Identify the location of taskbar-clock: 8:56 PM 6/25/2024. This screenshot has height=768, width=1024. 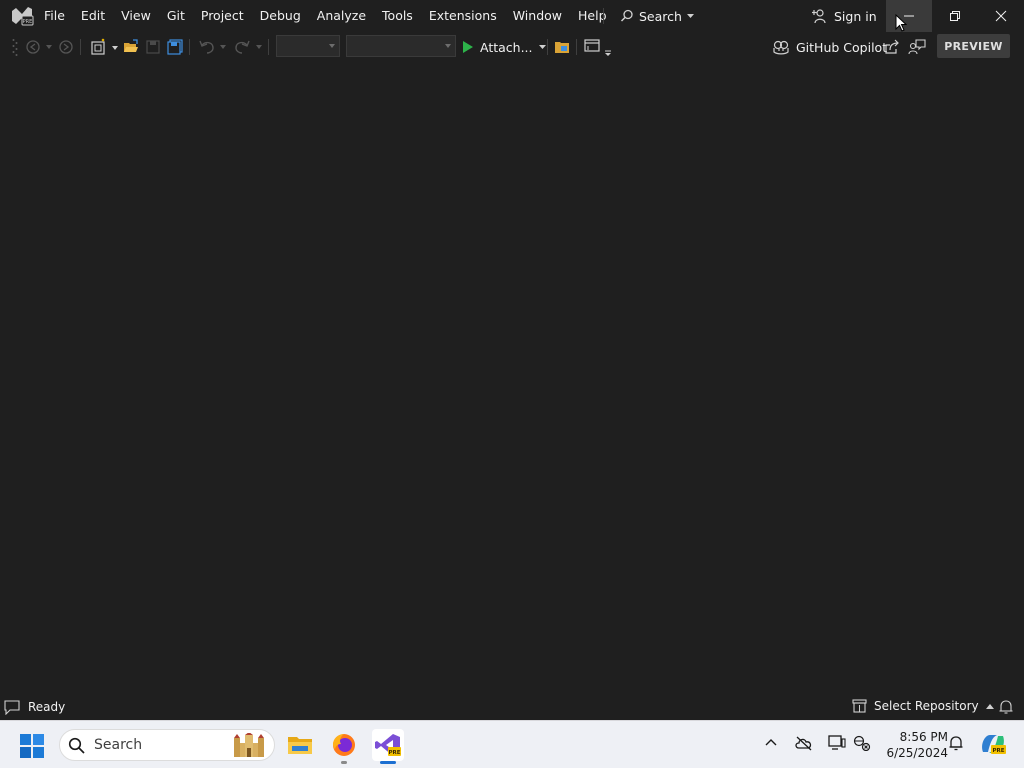
(912, 745).